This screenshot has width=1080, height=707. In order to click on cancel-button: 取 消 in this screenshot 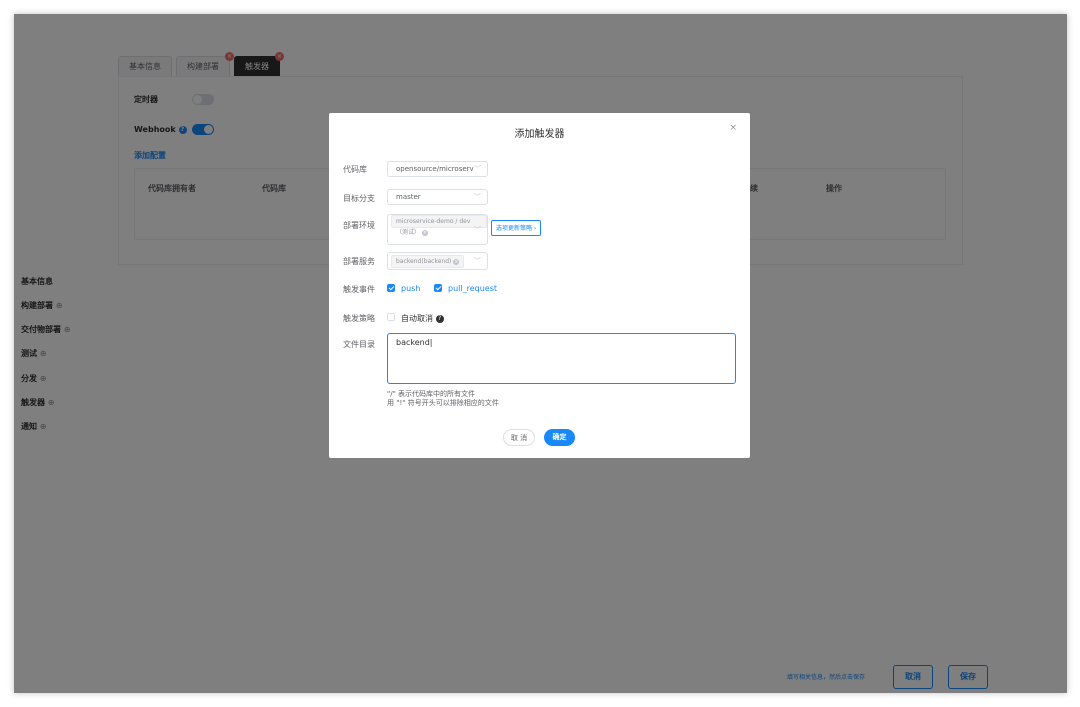, I will do `click(519, 437)`.